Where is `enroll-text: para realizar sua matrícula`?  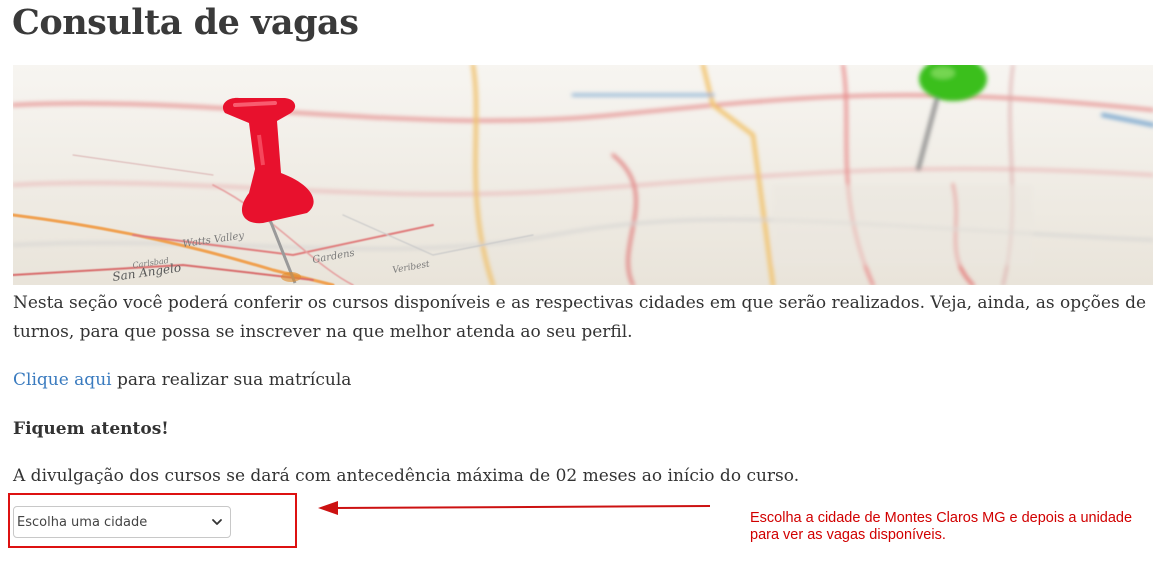 enroll-text: para realizar sua matrícula is located at coordinates (231, 380).